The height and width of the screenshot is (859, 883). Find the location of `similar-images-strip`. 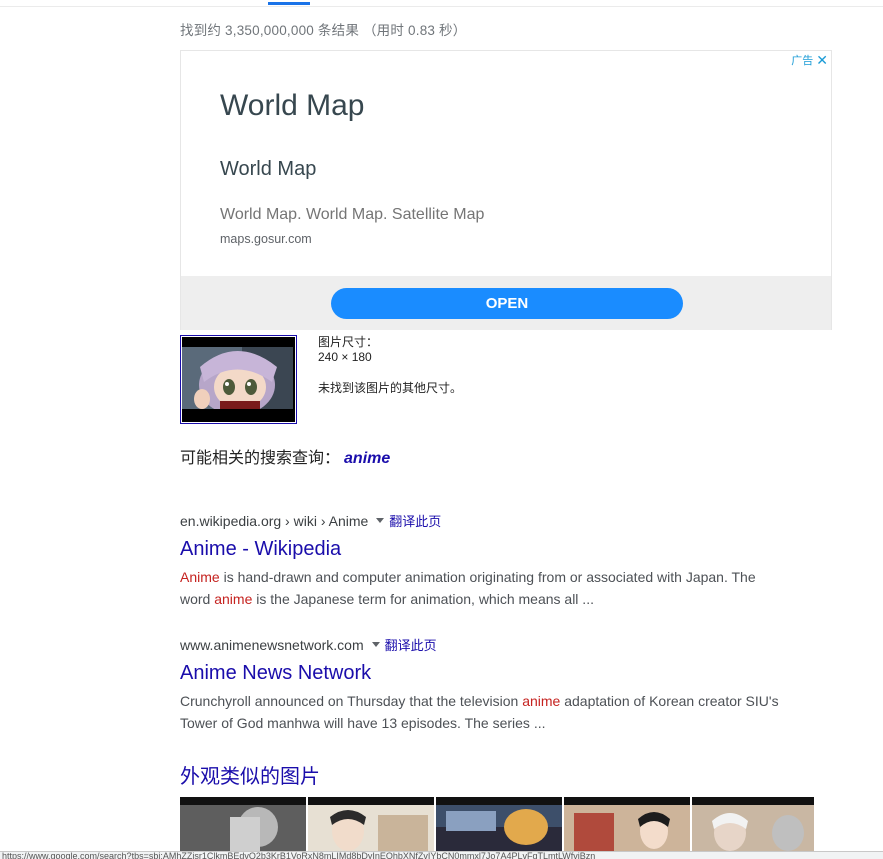

similar-images-strip is located at coordinates (497, 825).